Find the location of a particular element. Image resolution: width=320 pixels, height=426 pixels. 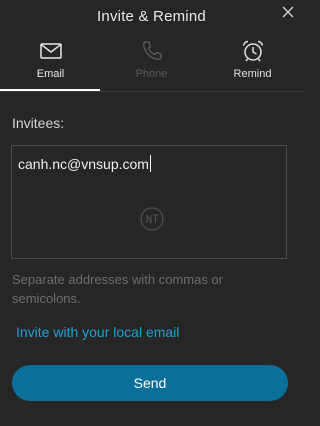

tab-email-label: Email is located at coordinates (50, 74).